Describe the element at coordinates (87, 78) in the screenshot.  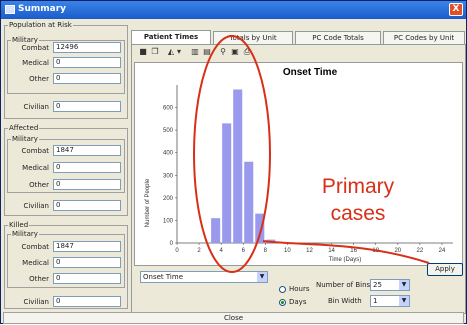
I see `population-other-field: 0` at that location.